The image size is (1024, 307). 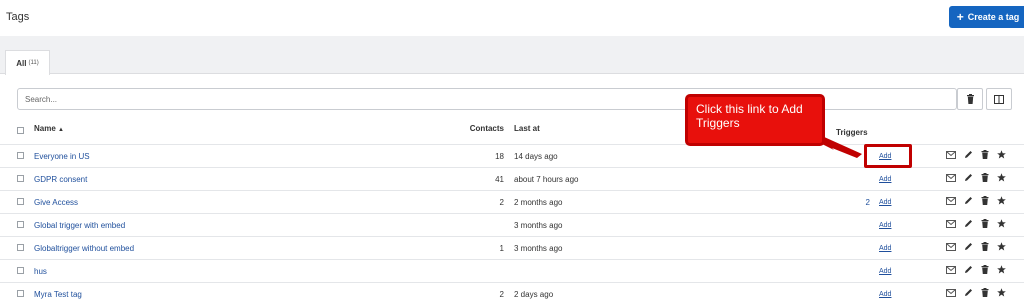 What do you see at coordinates (755, 120) in the screenshot?
I see `annotation-callout: Click this link to Add Triggers` at bounding box center [755, 120].